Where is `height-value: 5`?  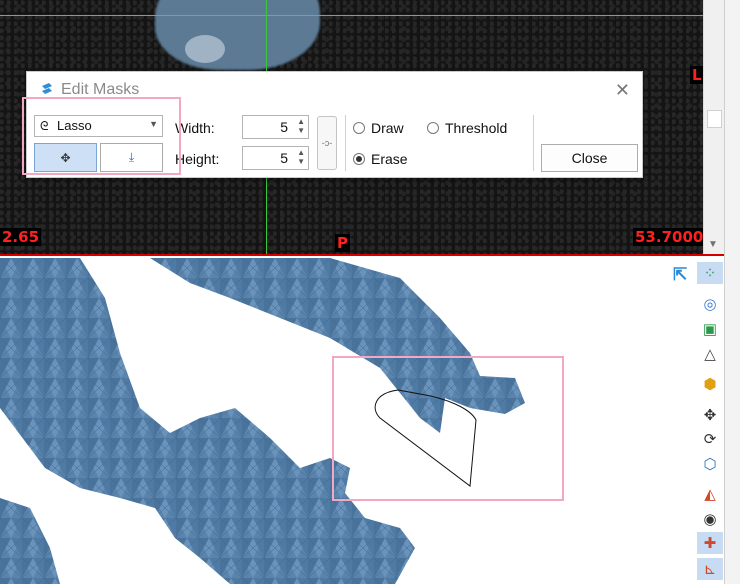 height-value: 5 is located at coordinates (284, 158).